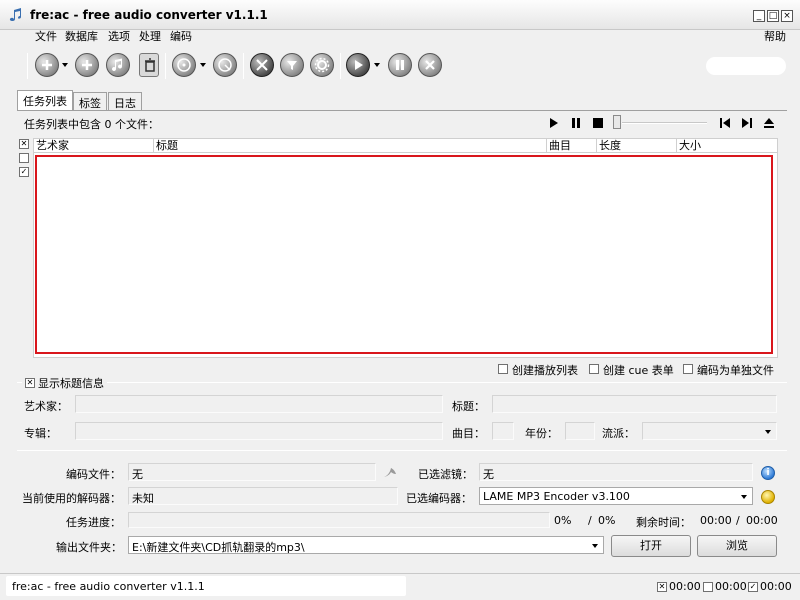 This screenshot has width=800, height=600. I want to click on add-files-dropdown-icon, so click(65, 65).